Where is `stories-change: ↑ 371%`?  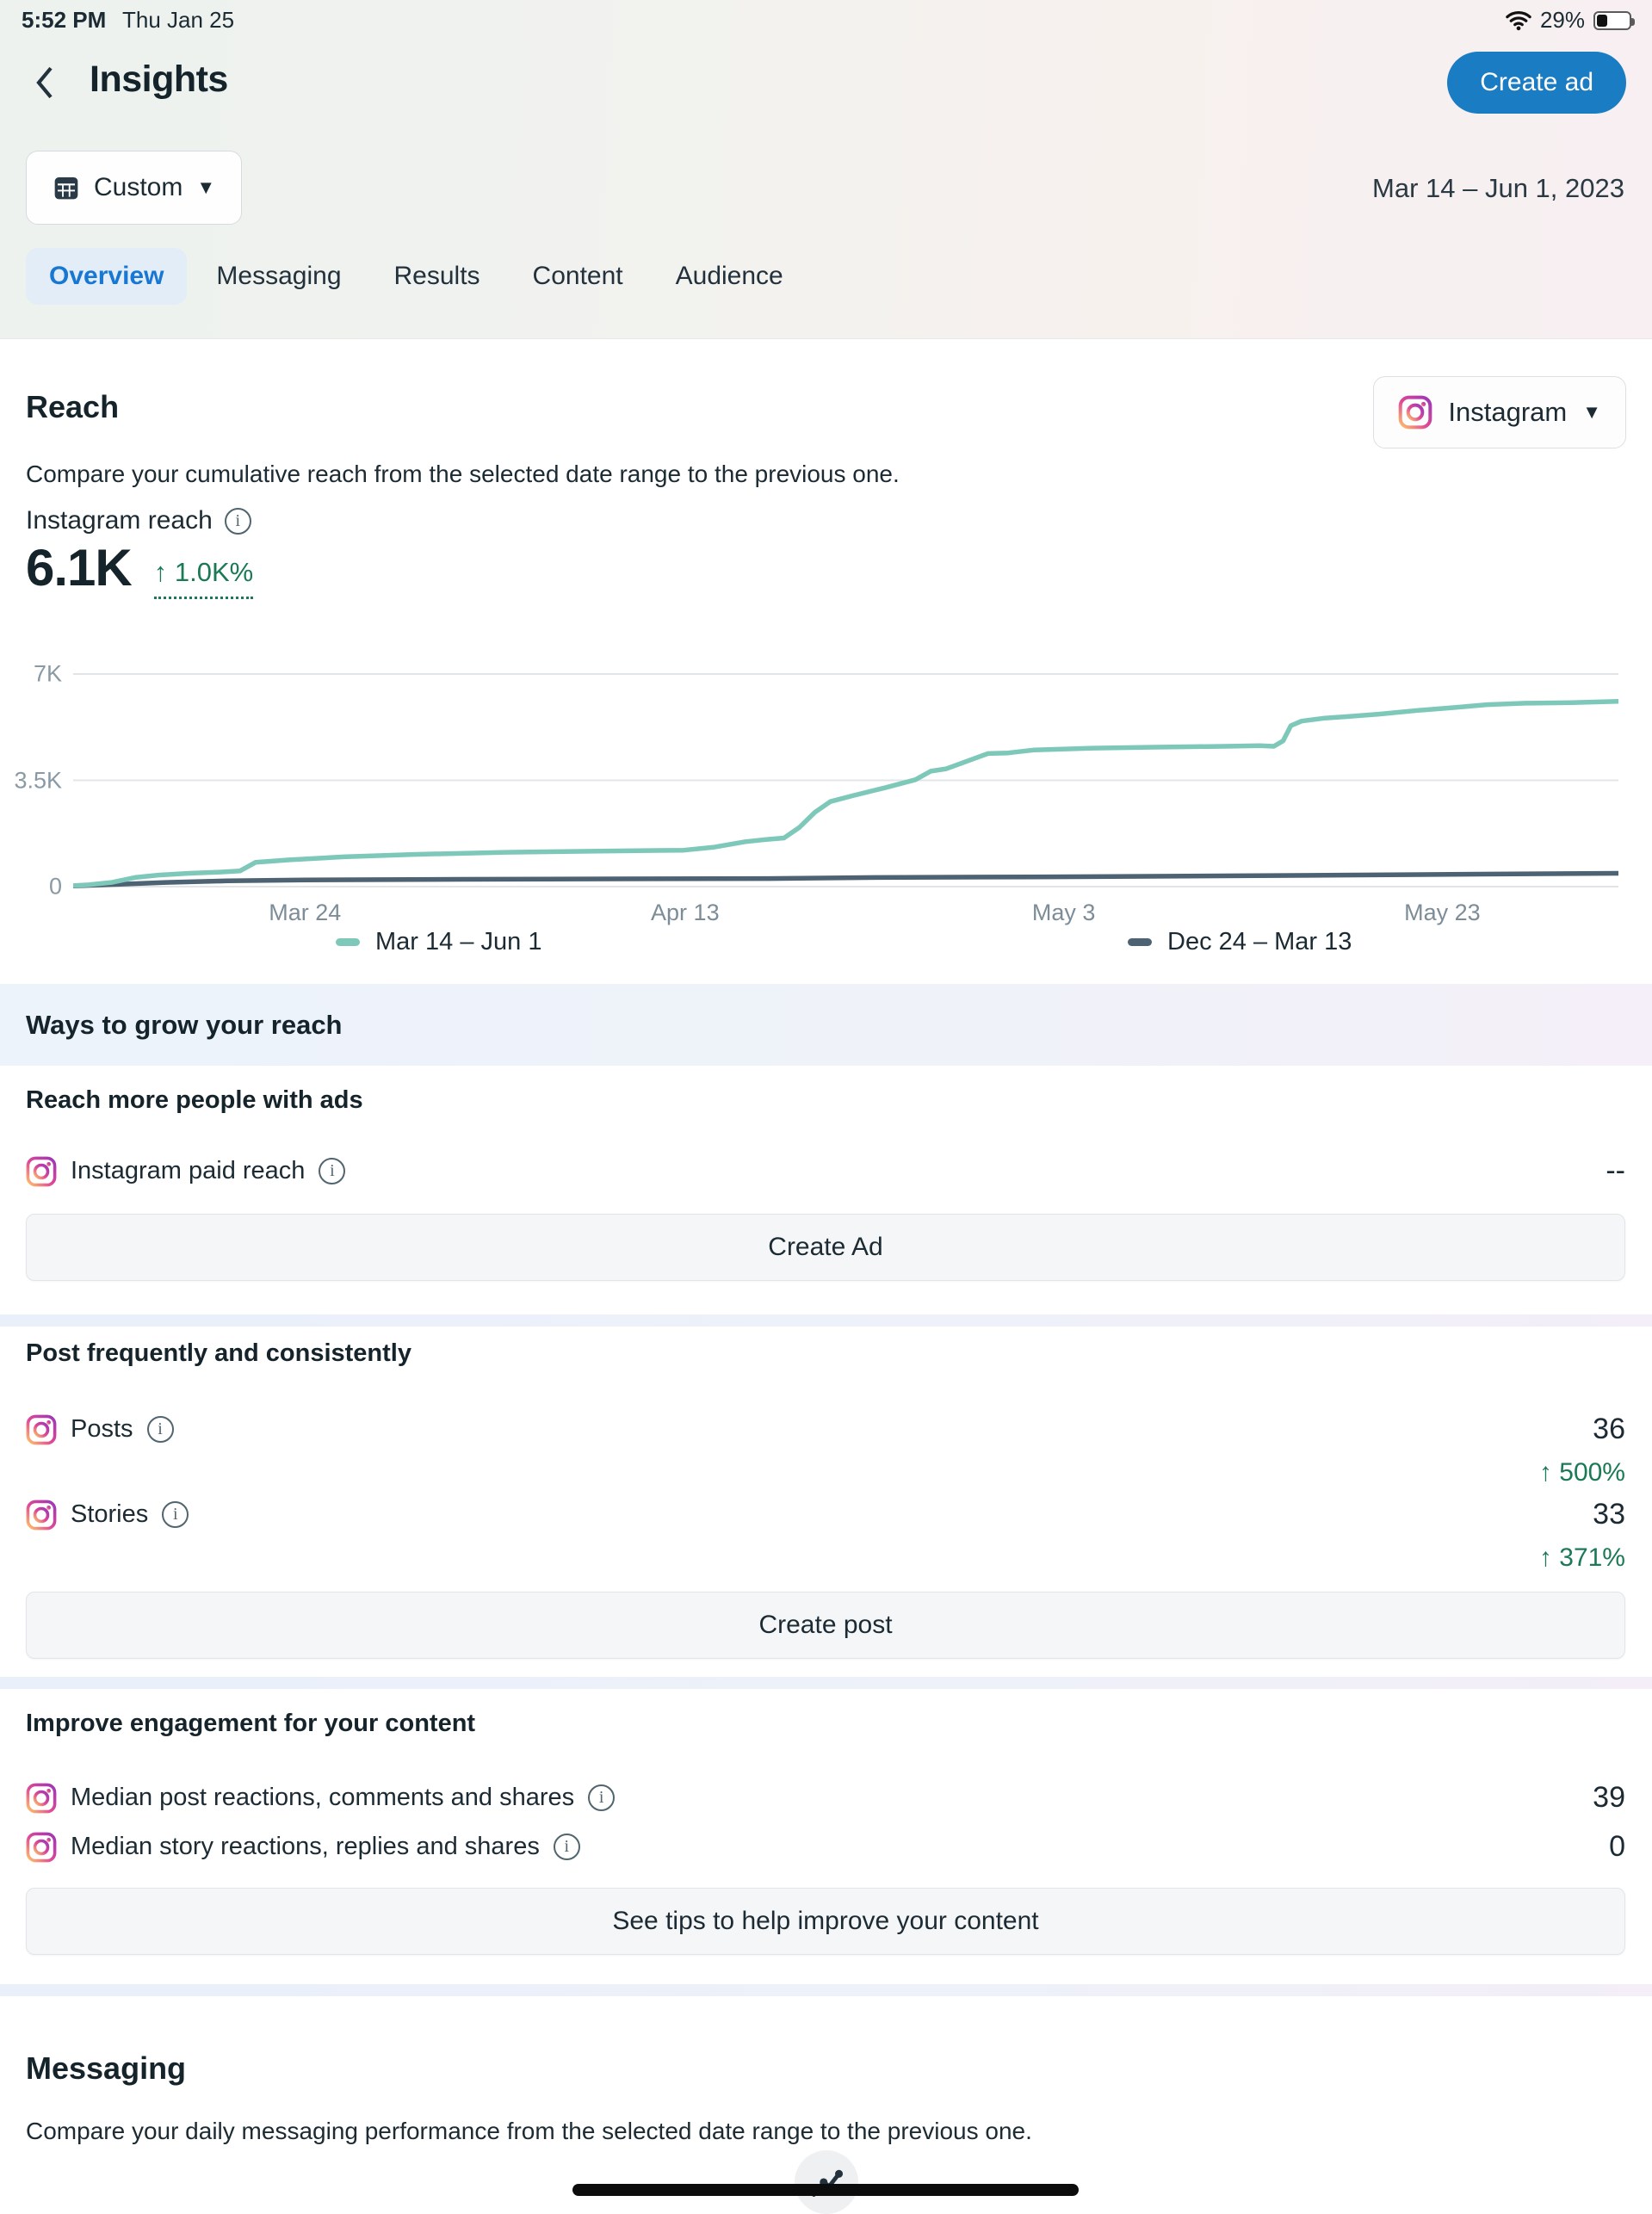
stories-change: ↑ 371% is located at coordinates (1581, 1557).